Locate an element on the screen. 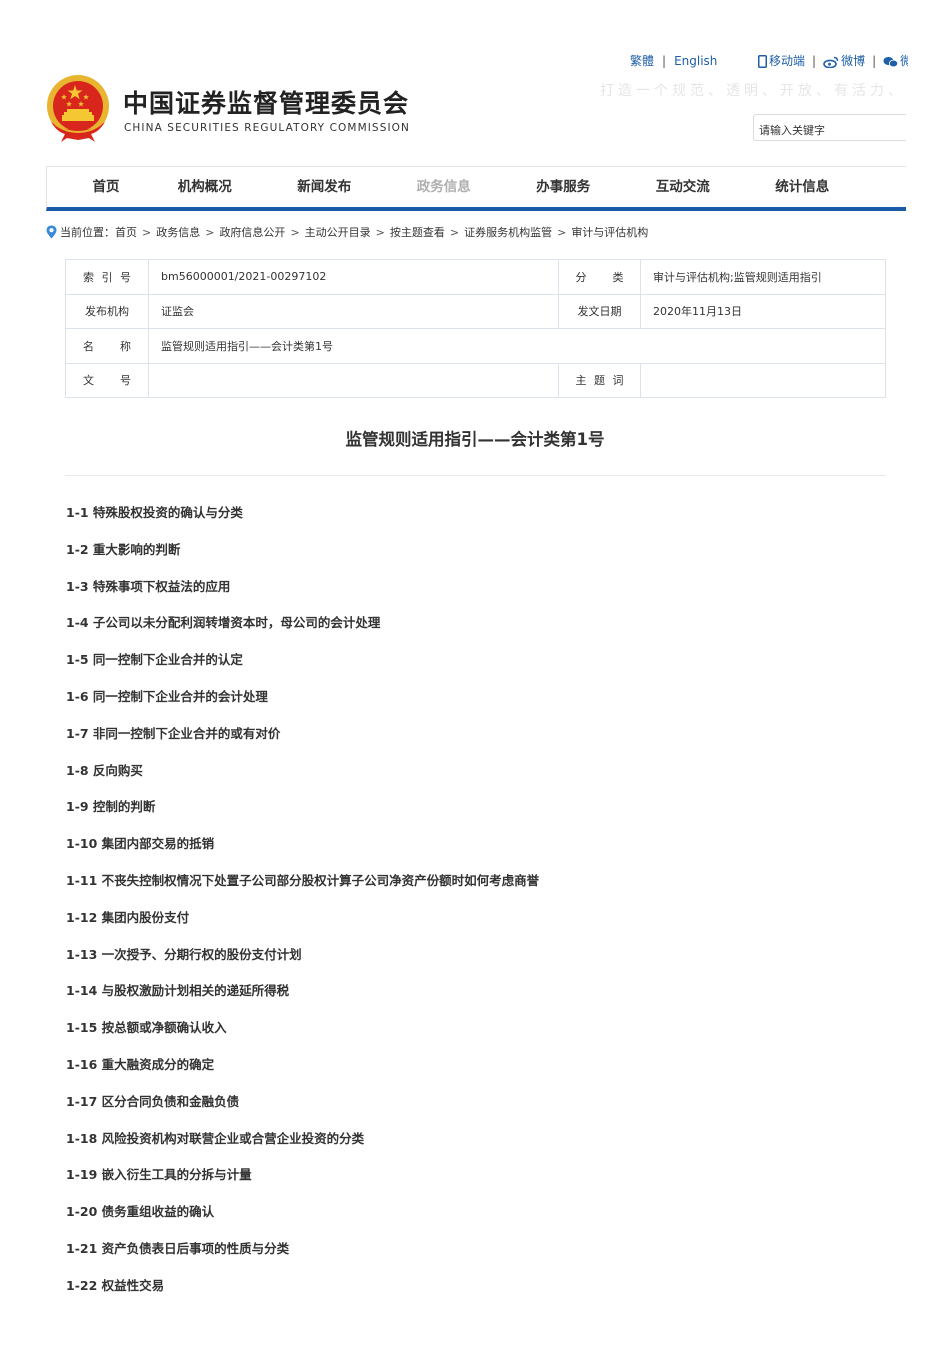 This screenshot has height=1345, width=950. list-item: 1-10 集团内部交易的抵销 is located at coordinates (140, 844).